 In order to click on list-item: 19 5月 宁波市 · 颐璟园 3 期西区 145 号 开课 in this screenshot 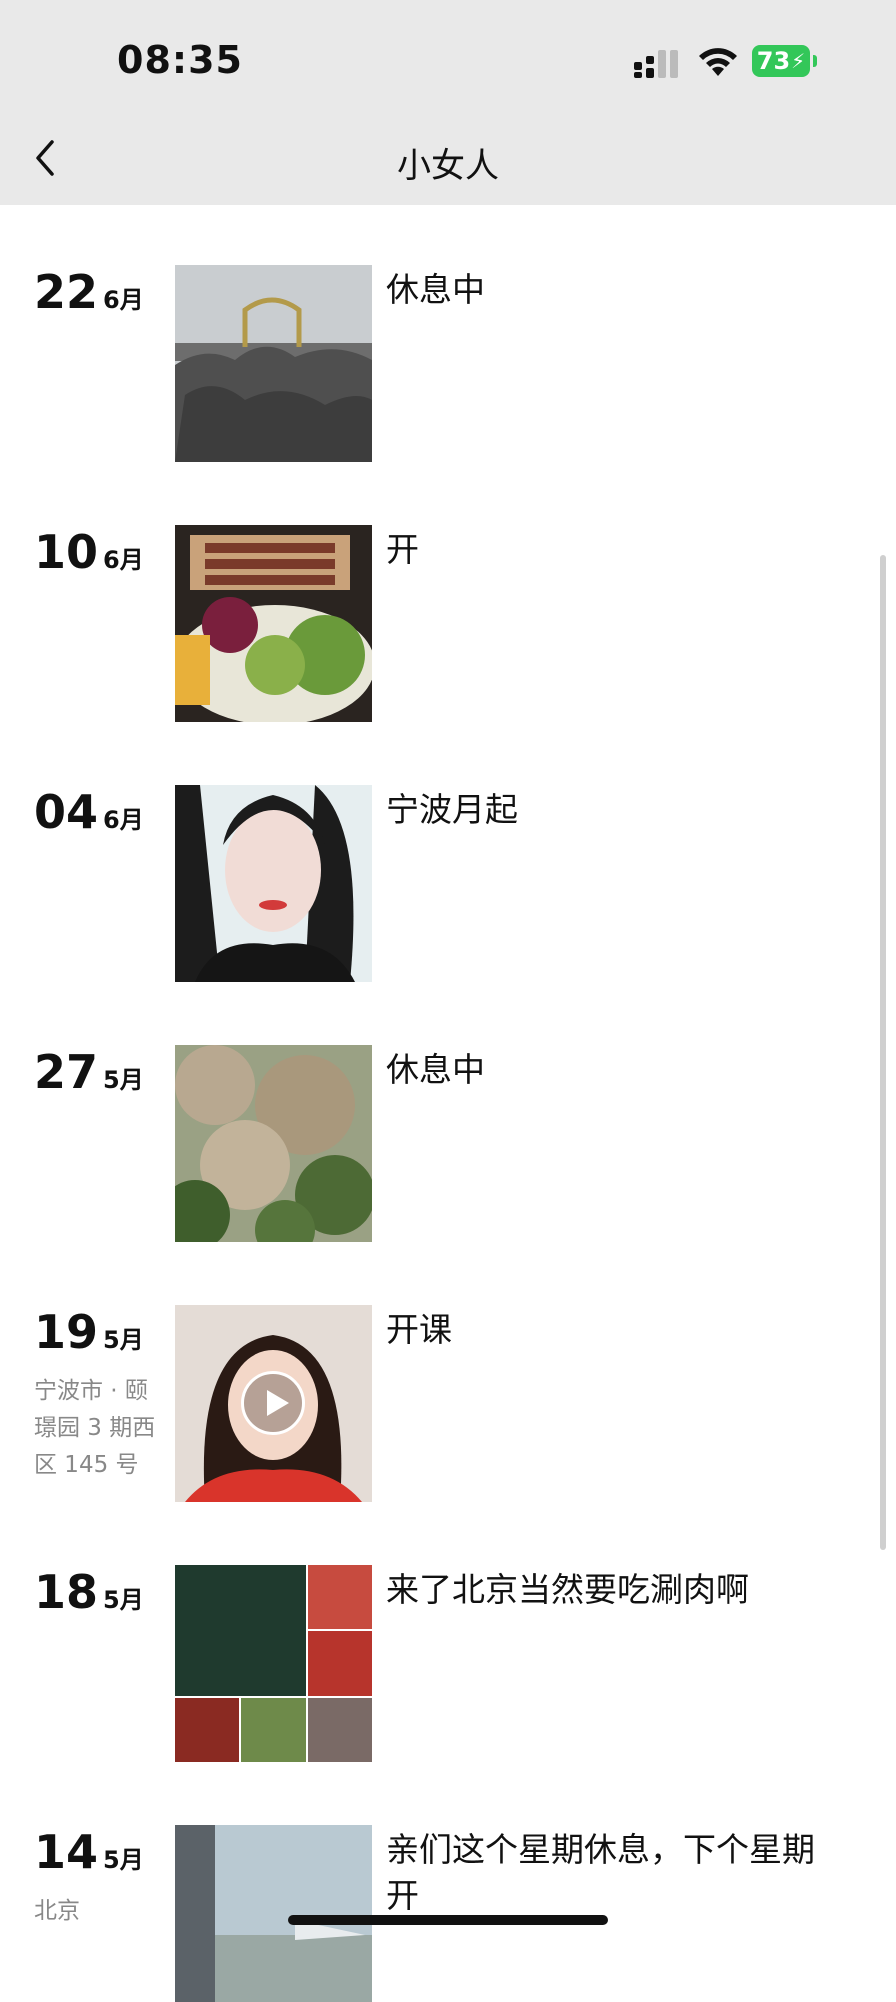, I will do `click(448, 1373)`.